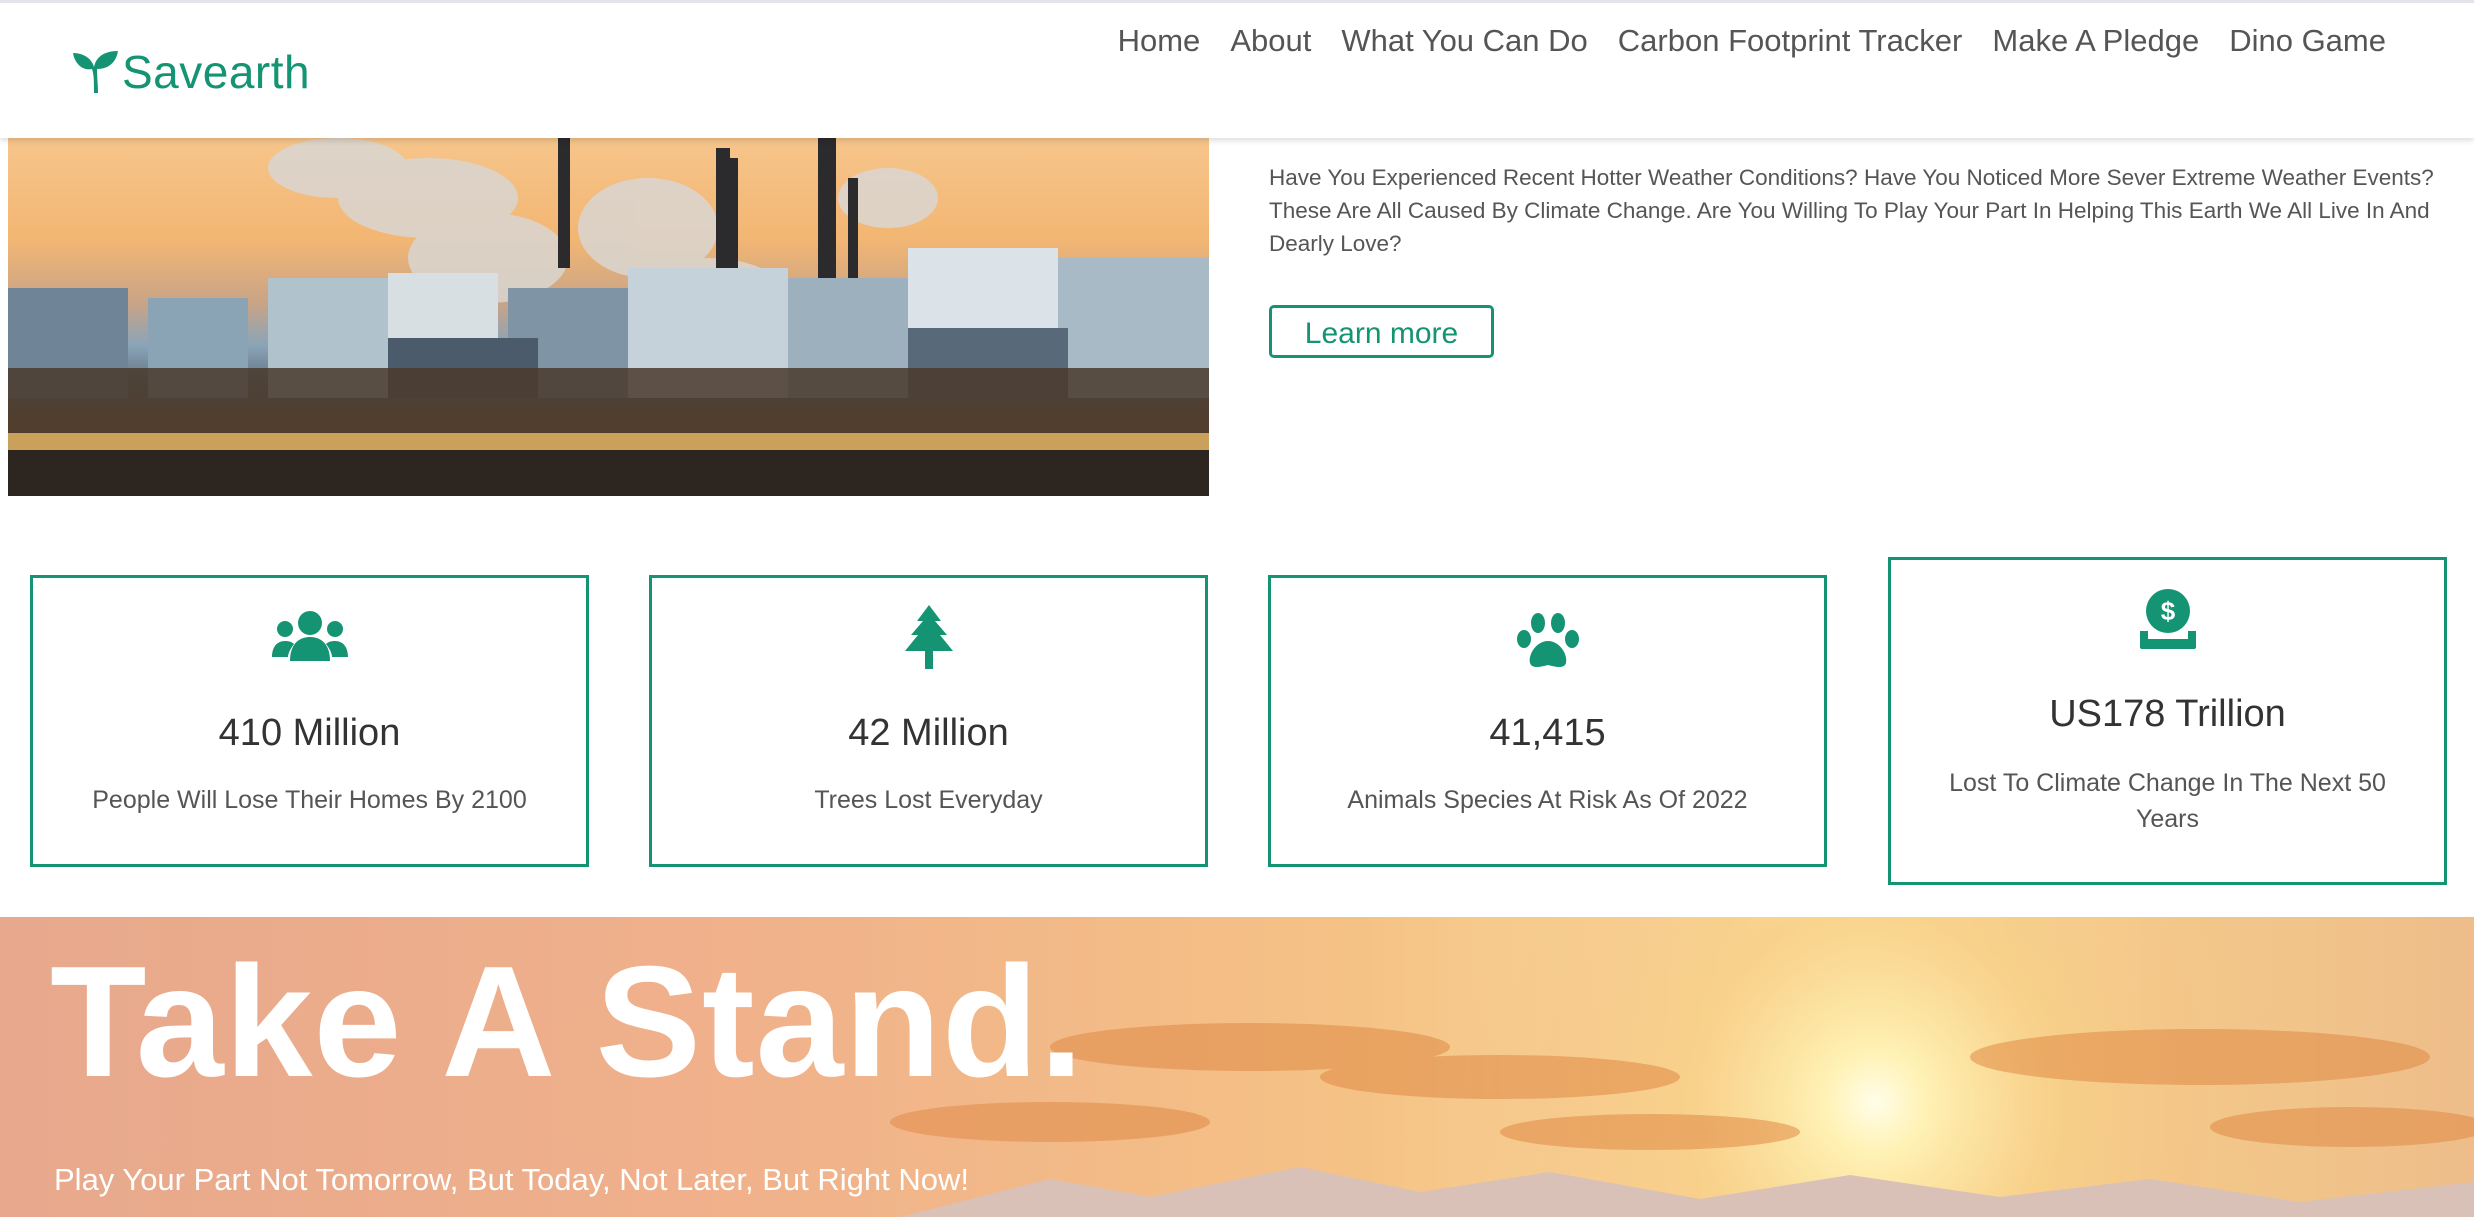  Describe the element at coordinates (309, 800) in the screenshot. I see `stat-label: People Will Lose Their Homes By 2100` at that location.